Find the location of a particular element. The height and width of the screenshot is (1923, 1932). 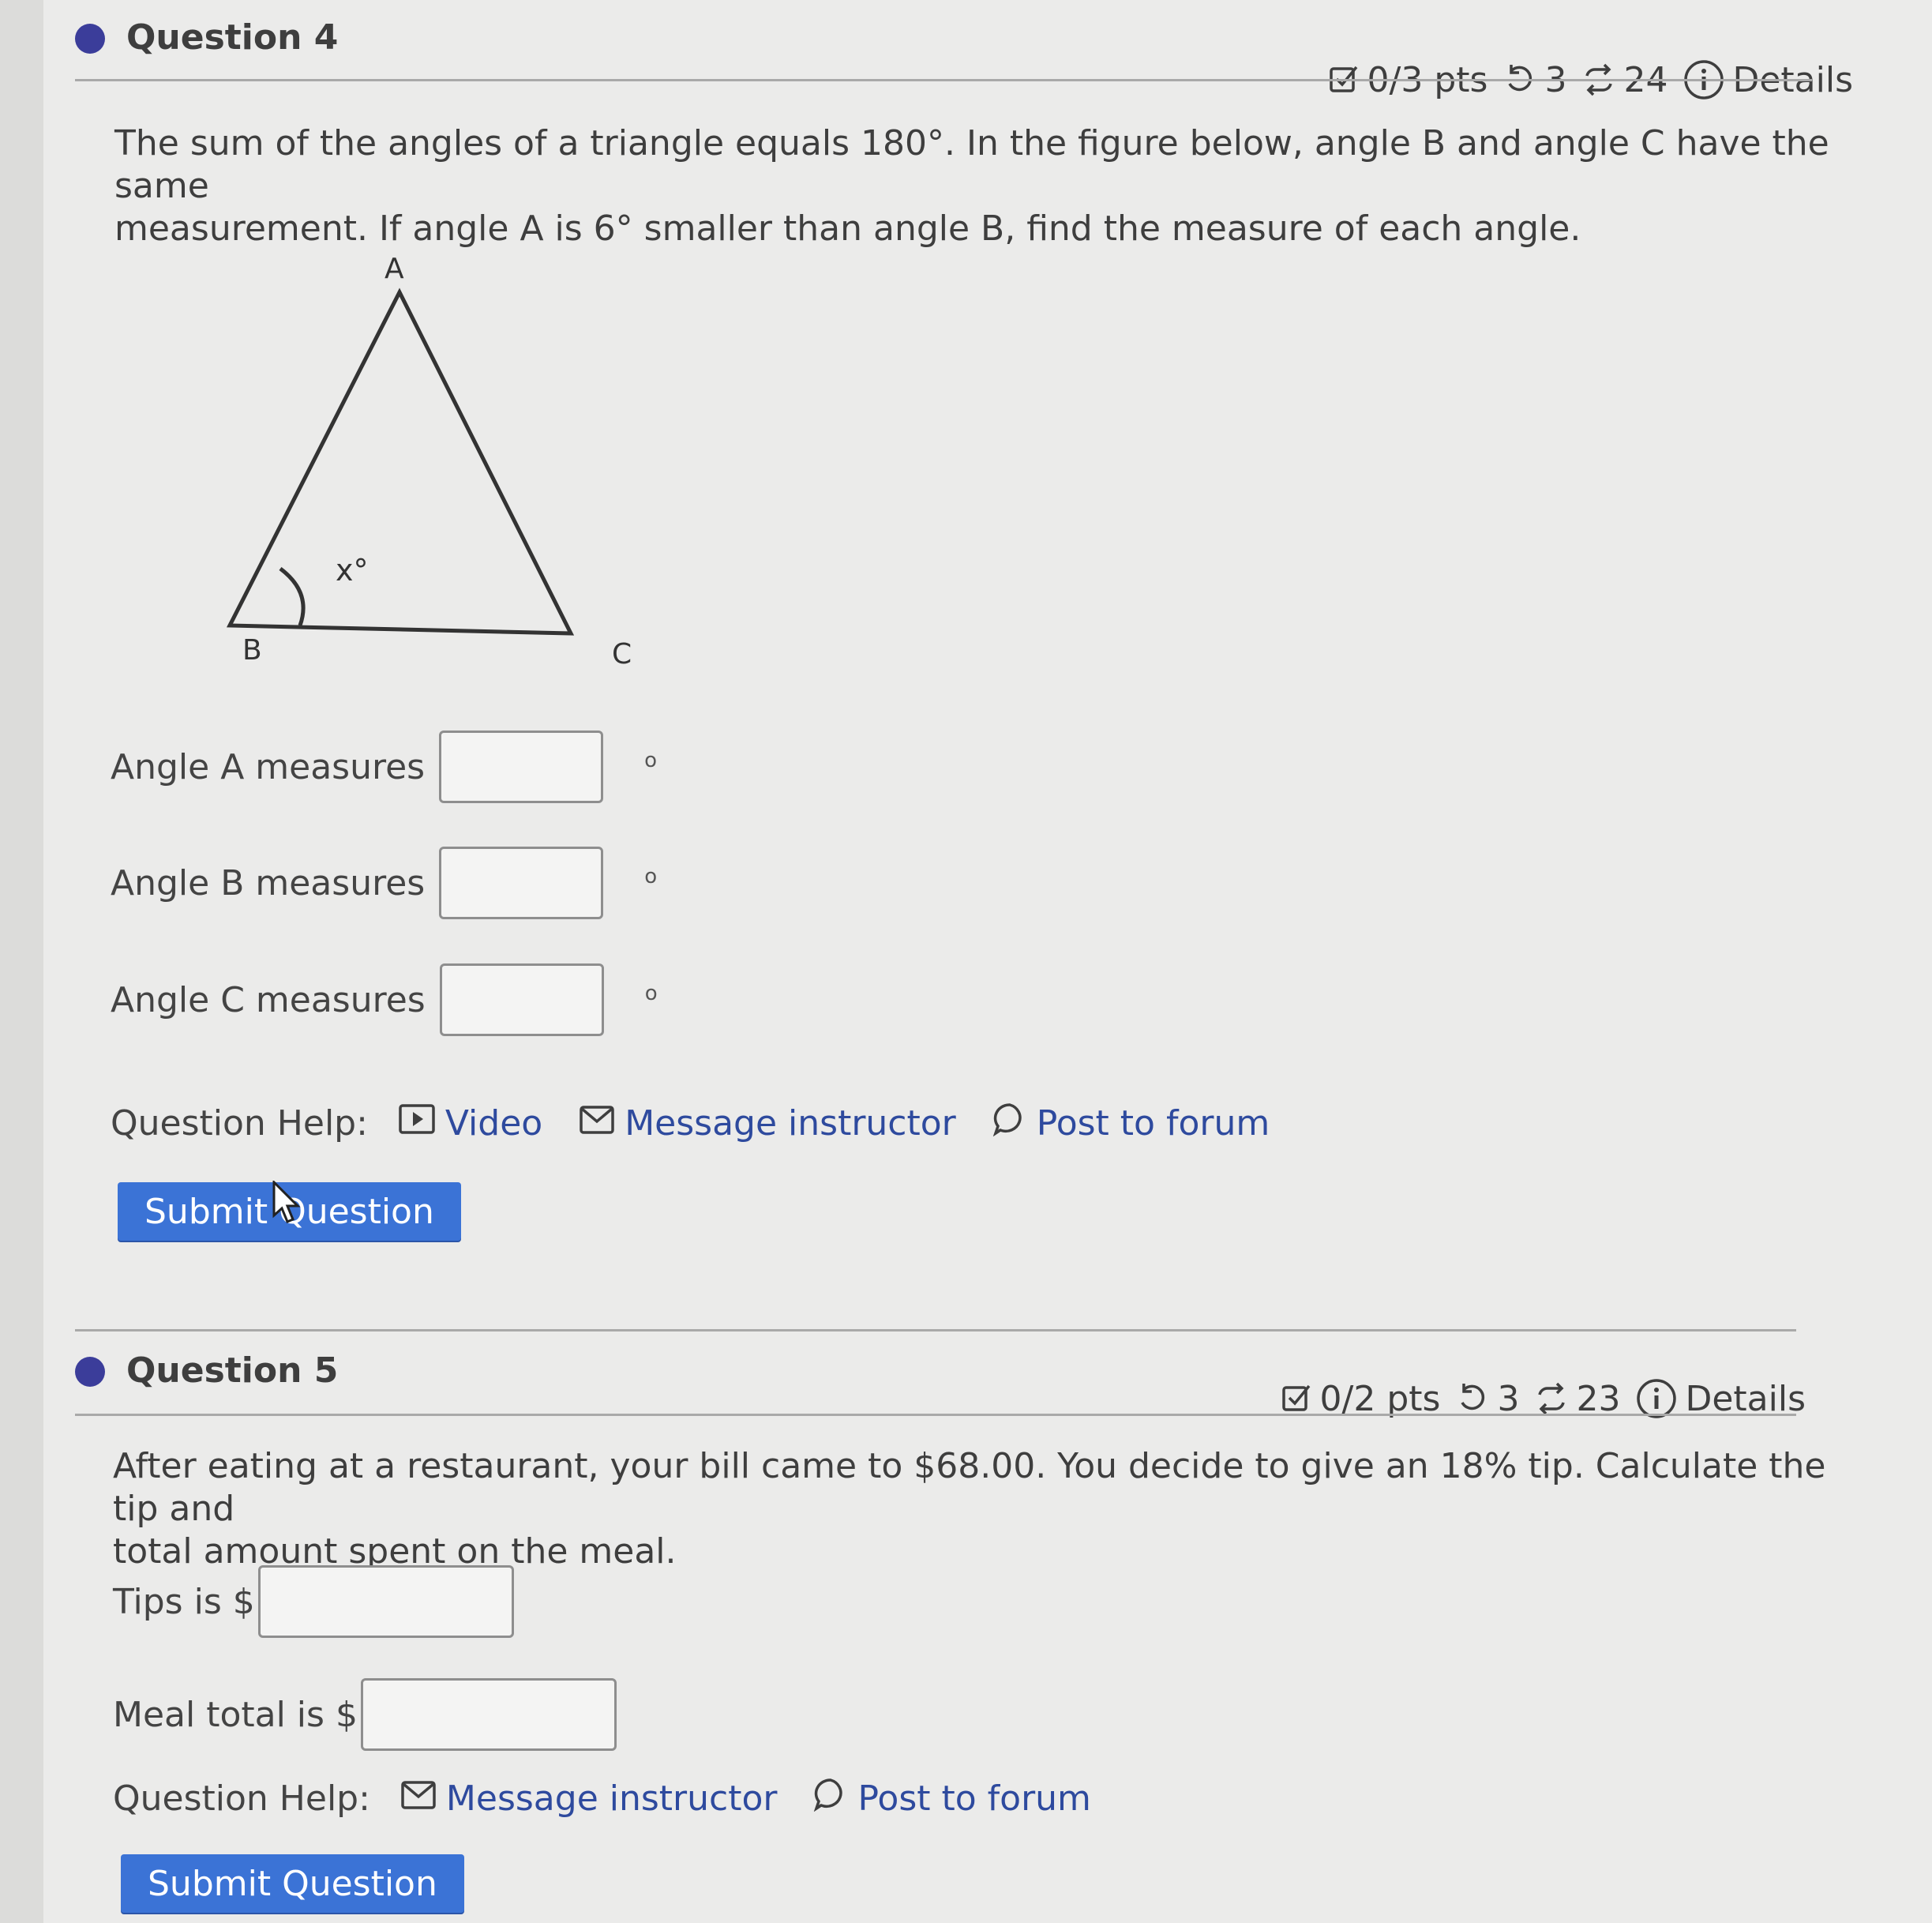

attempts-text: 23 is located at coordinates (1599, 1398).